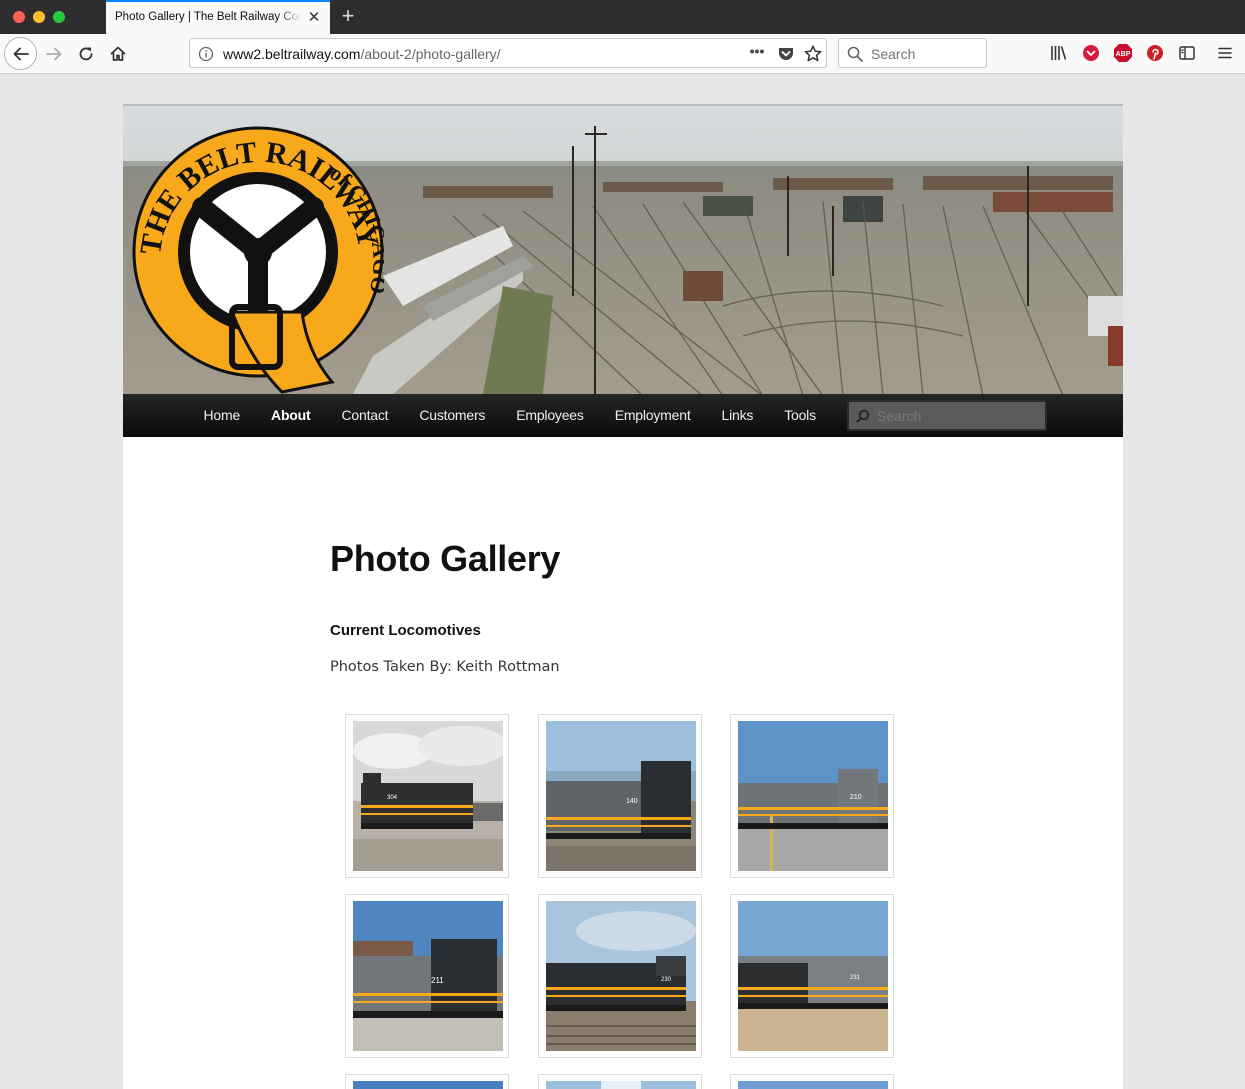 The height and width of the screenshot is (1089, 1245). Describe the element at coordinates (292, 54) in the screenshot. I see `url-host: www2.beltrailway.com` at that location.